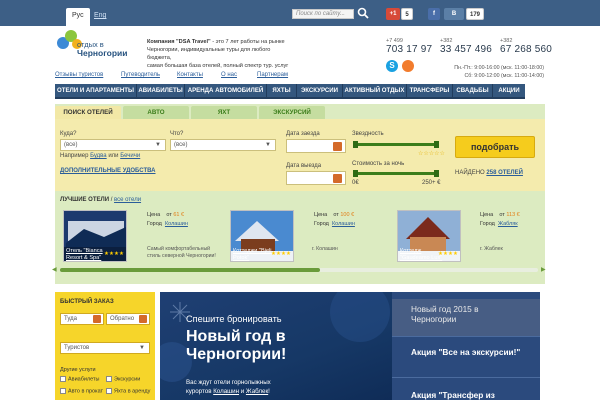  Describe the element at coordinates (128, 319) in the screenshot. I see `quick-back-date: Обратно` at that location.